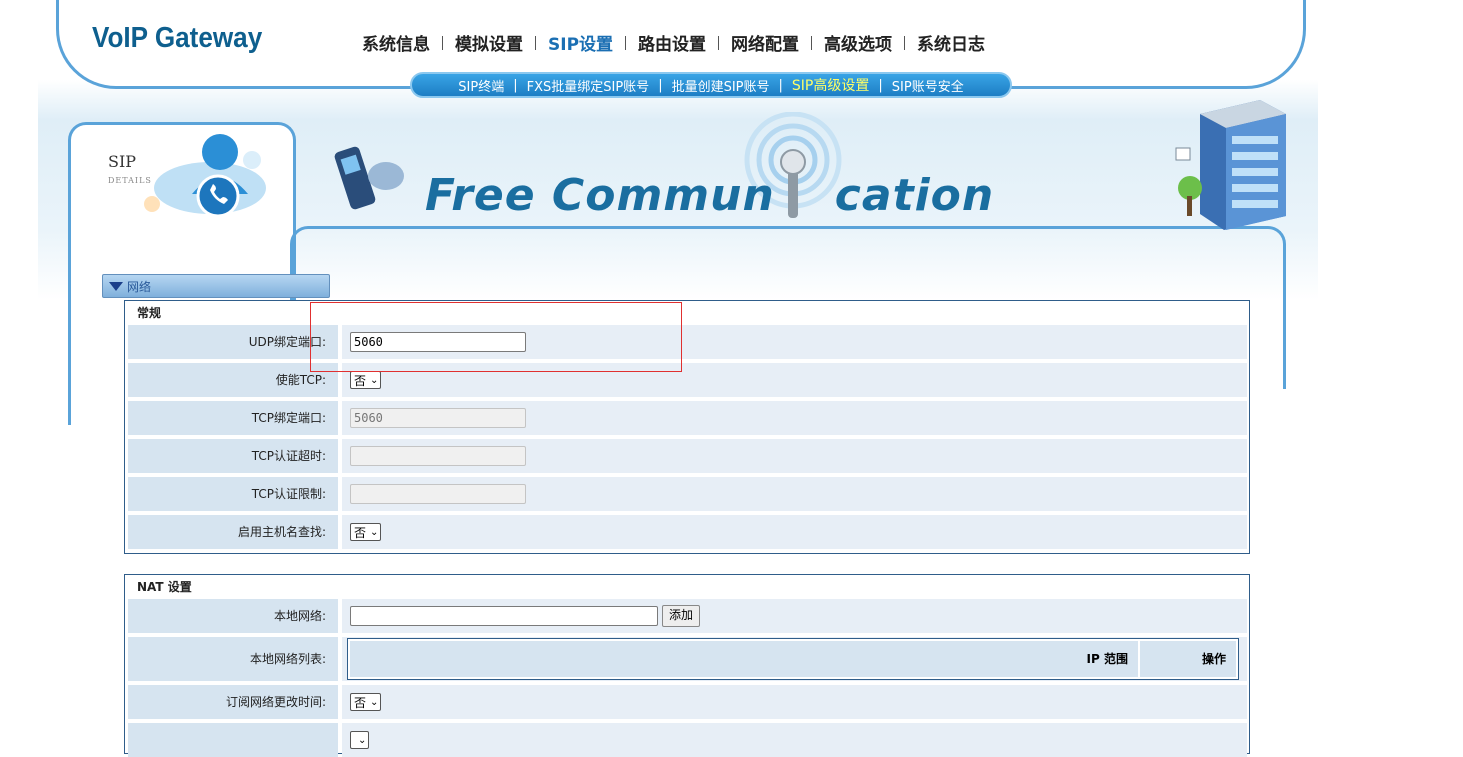 The height and width of the screenshot is (757, 1463). I want to click on phone-icon, so click(369, 178).